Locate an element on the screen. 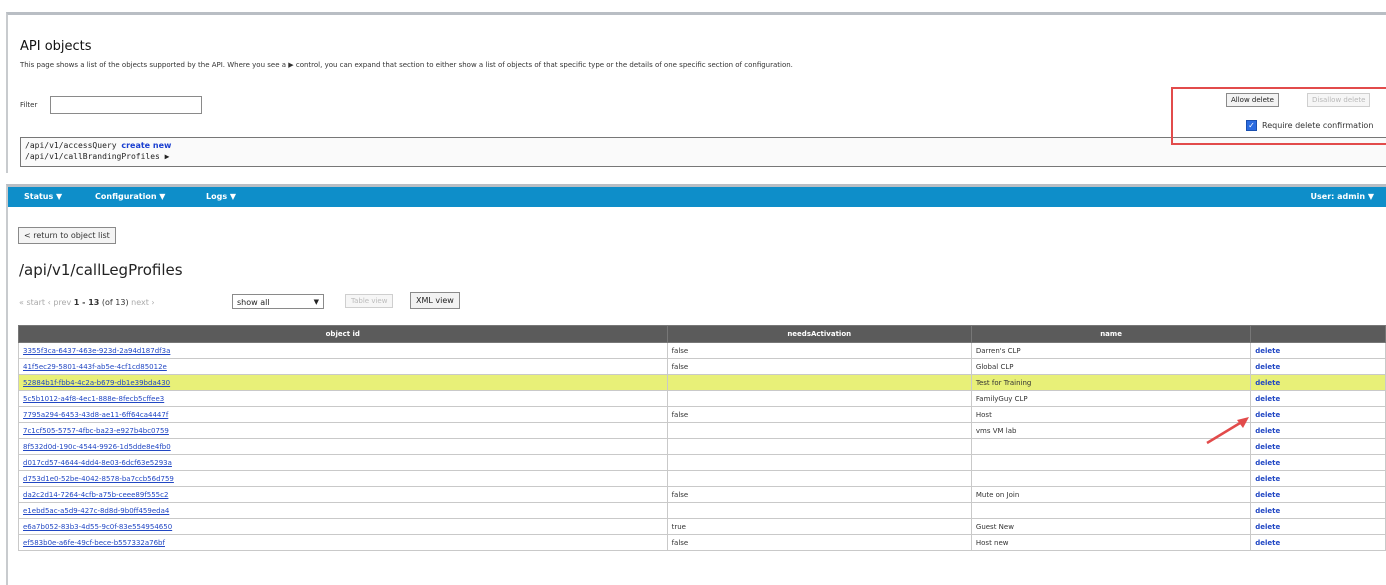 This screenshot has height=585, width=1386. column-header is located at coordinates (1318, 334).